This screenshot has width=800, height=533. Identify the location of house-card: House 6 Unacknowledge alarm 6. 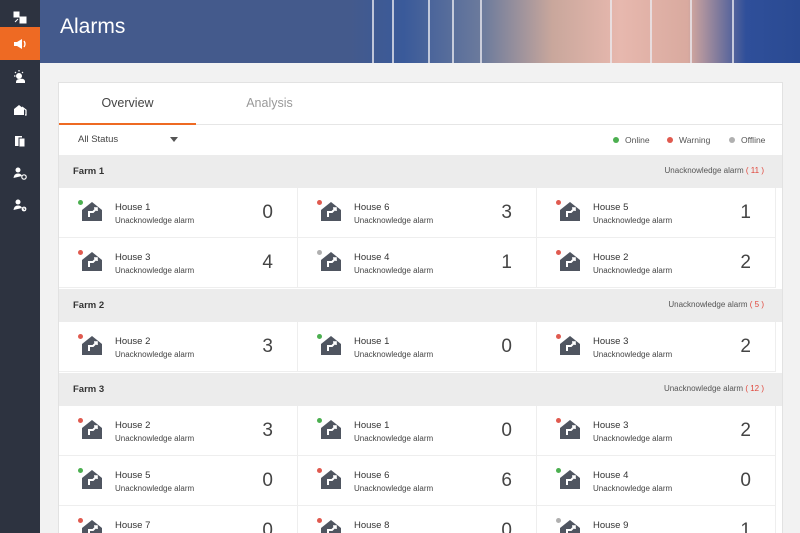
(417, 481).